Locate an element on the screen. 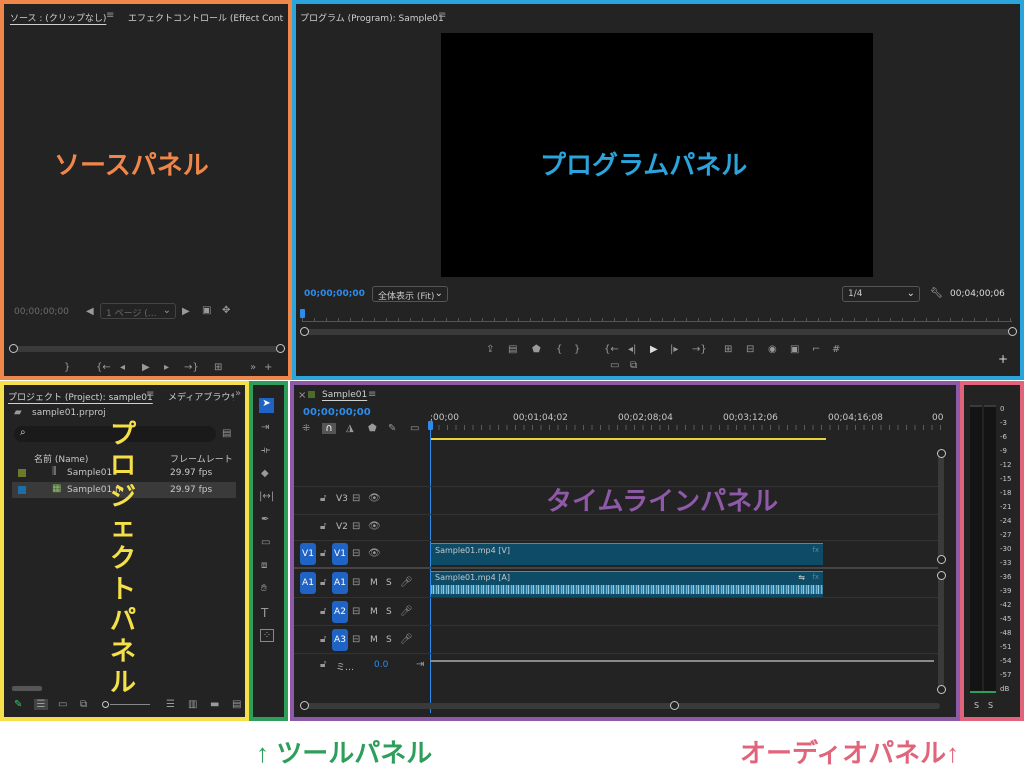 The height and width of the screenshot is (777, 1024). ripple-edit-tool-icon: ⟛ is located at coordinates (265, 450).